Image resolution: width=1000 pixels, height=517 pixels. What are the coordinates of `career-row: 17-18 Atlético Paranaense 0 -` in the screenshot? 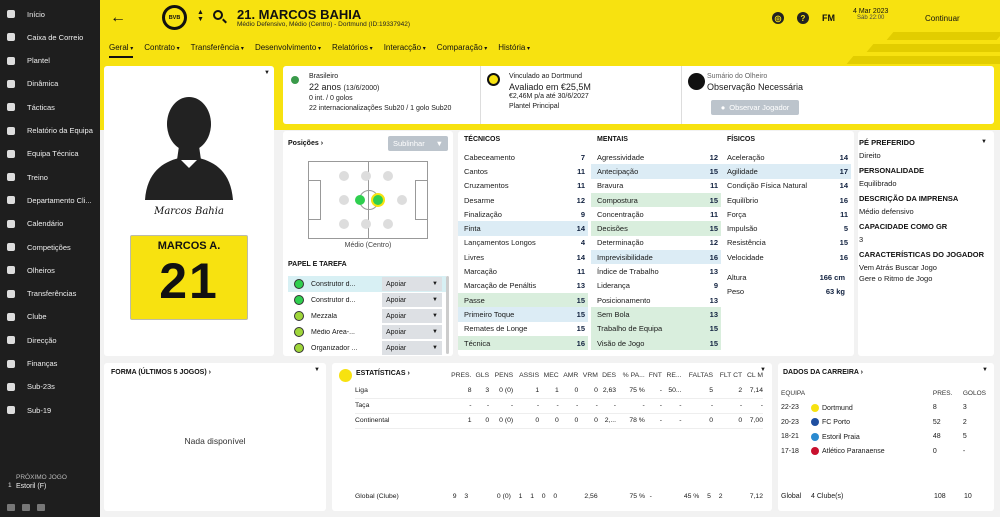 It's located at (883, 451).